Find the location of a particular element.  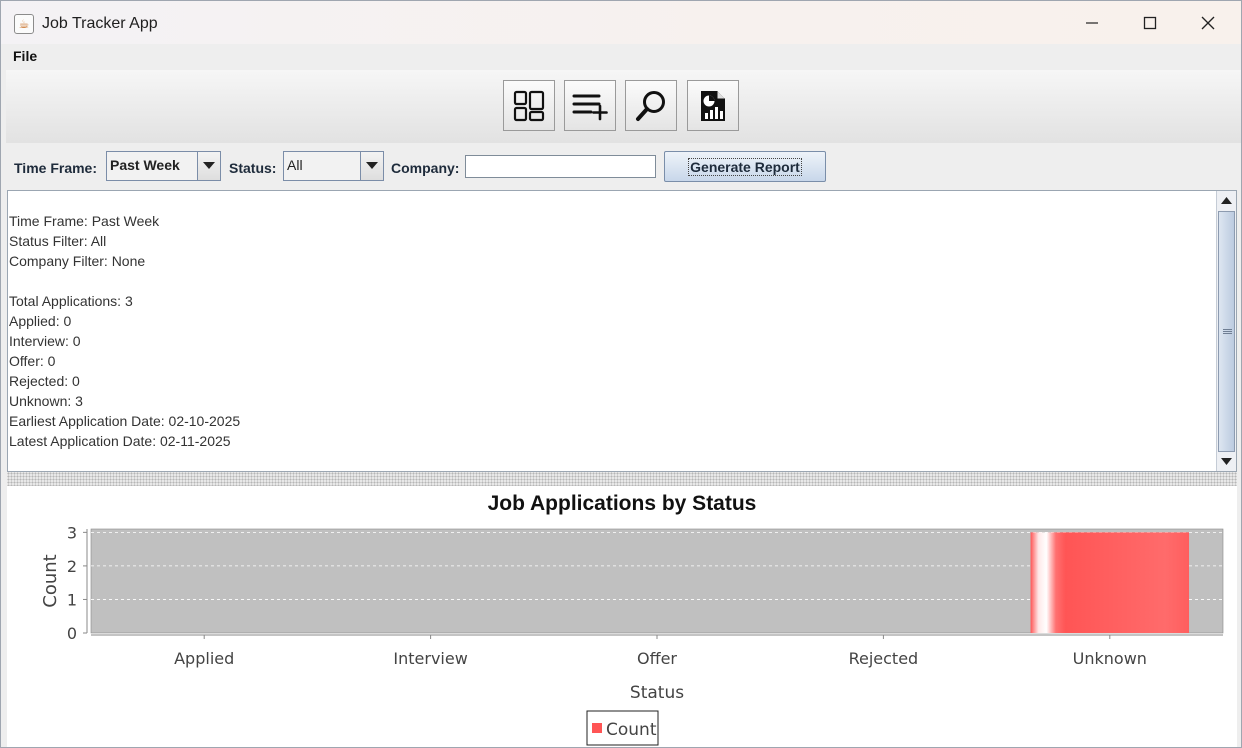

generate-report-button: Generate Report is located at coordinates (745, 166).